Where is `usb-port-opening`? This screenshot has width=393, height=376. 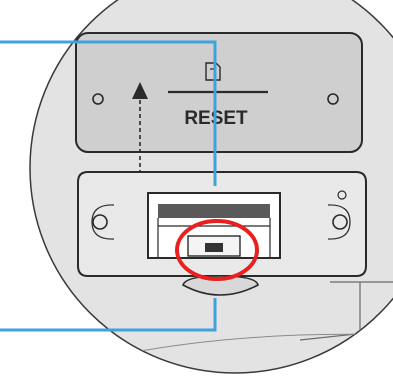 usb-port-opening is located at coordinates (214, 211).